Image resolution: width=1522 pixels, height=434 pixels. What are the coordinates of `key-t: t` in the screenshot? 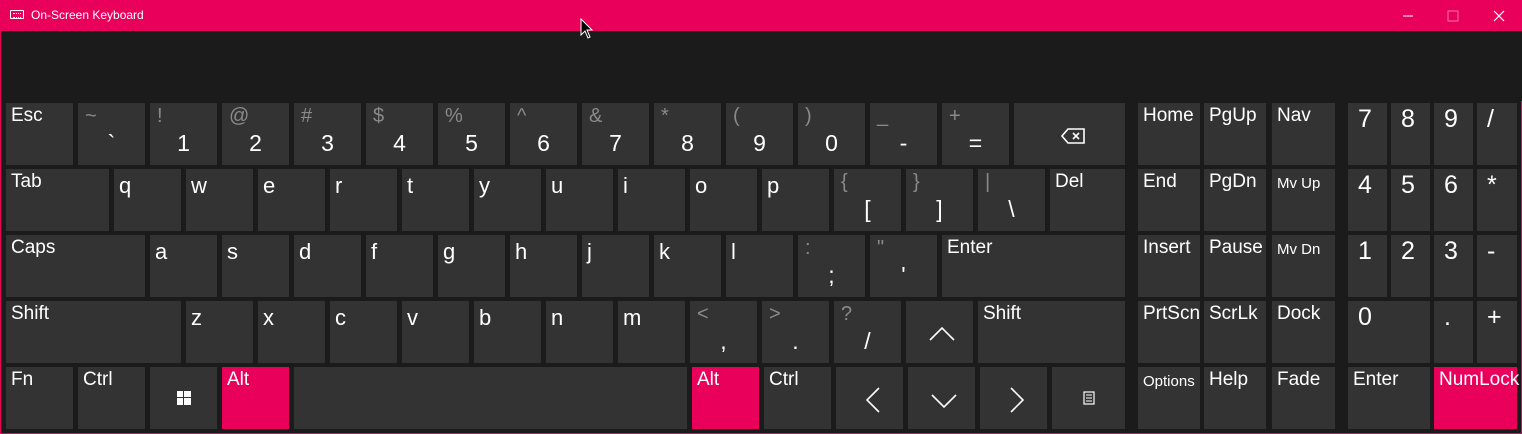 It's located at (435, 200).